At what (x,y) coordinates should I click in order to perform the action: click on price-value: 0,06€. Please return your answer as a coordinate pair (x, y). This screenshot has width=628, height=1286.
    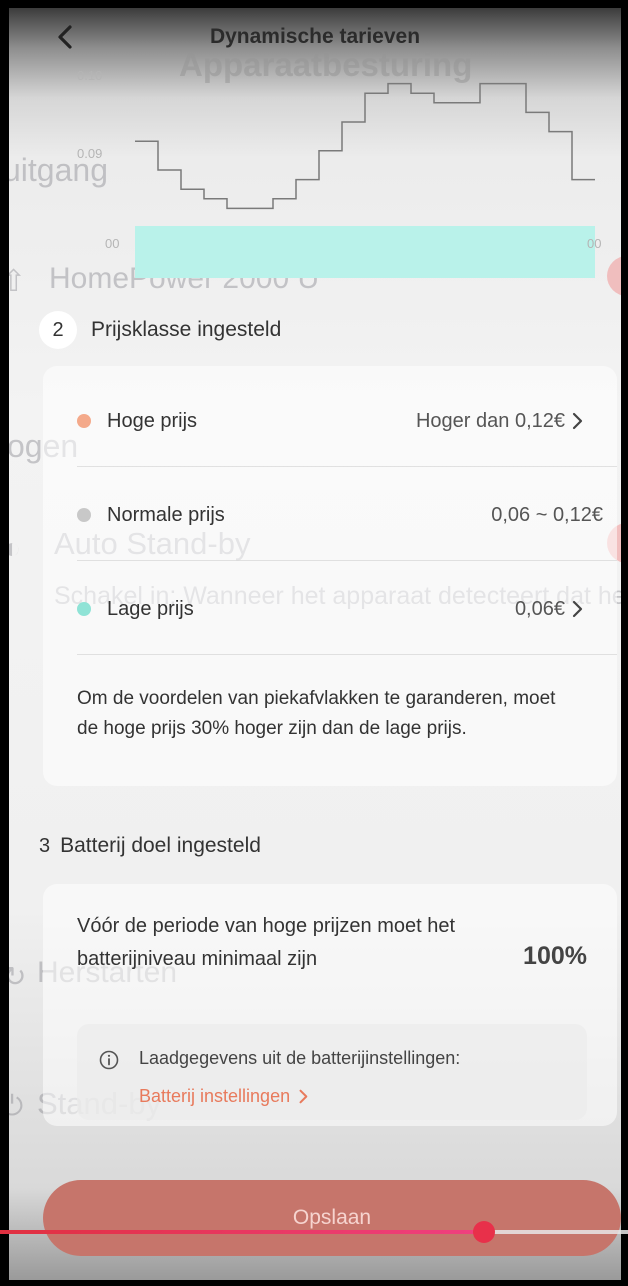
    Looking at the image, I should click on (549, 609).